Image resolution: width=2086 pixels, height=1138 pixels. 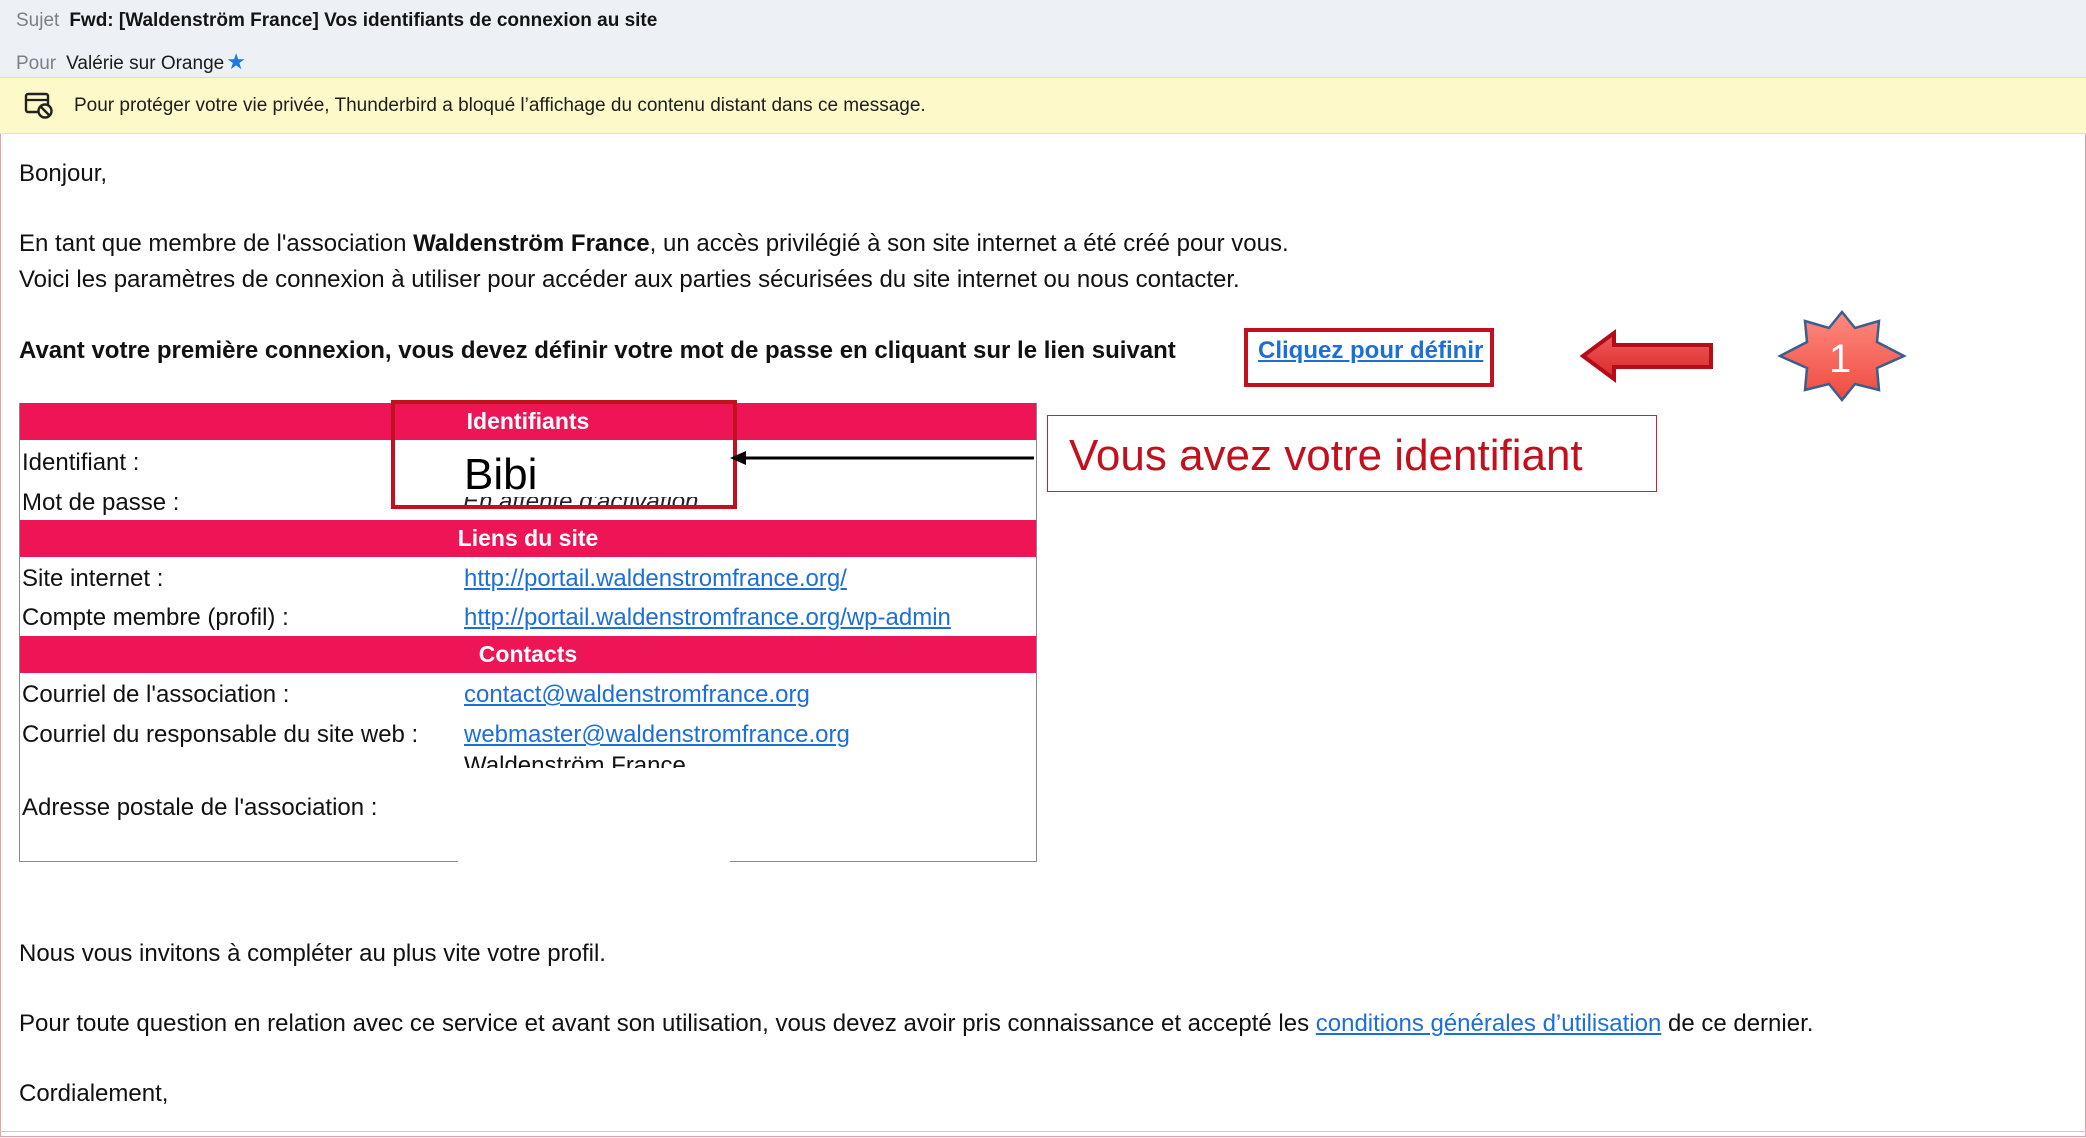 I want to click on identifiant-box-fill, so click(x=560, y=471).